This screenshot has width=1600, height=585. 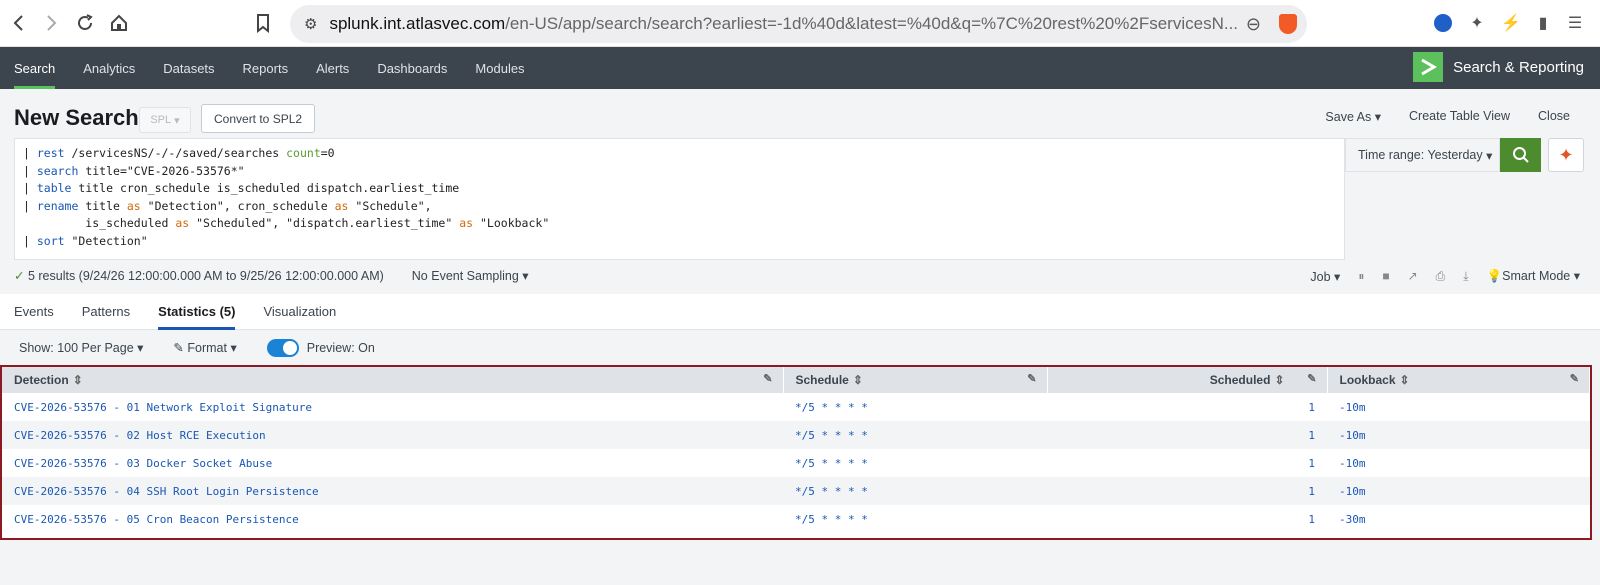 What do you see at coordinates (1413, 276) in the screenshot?
I see `share-icon: ↗` at bounding box center [1413, 276].